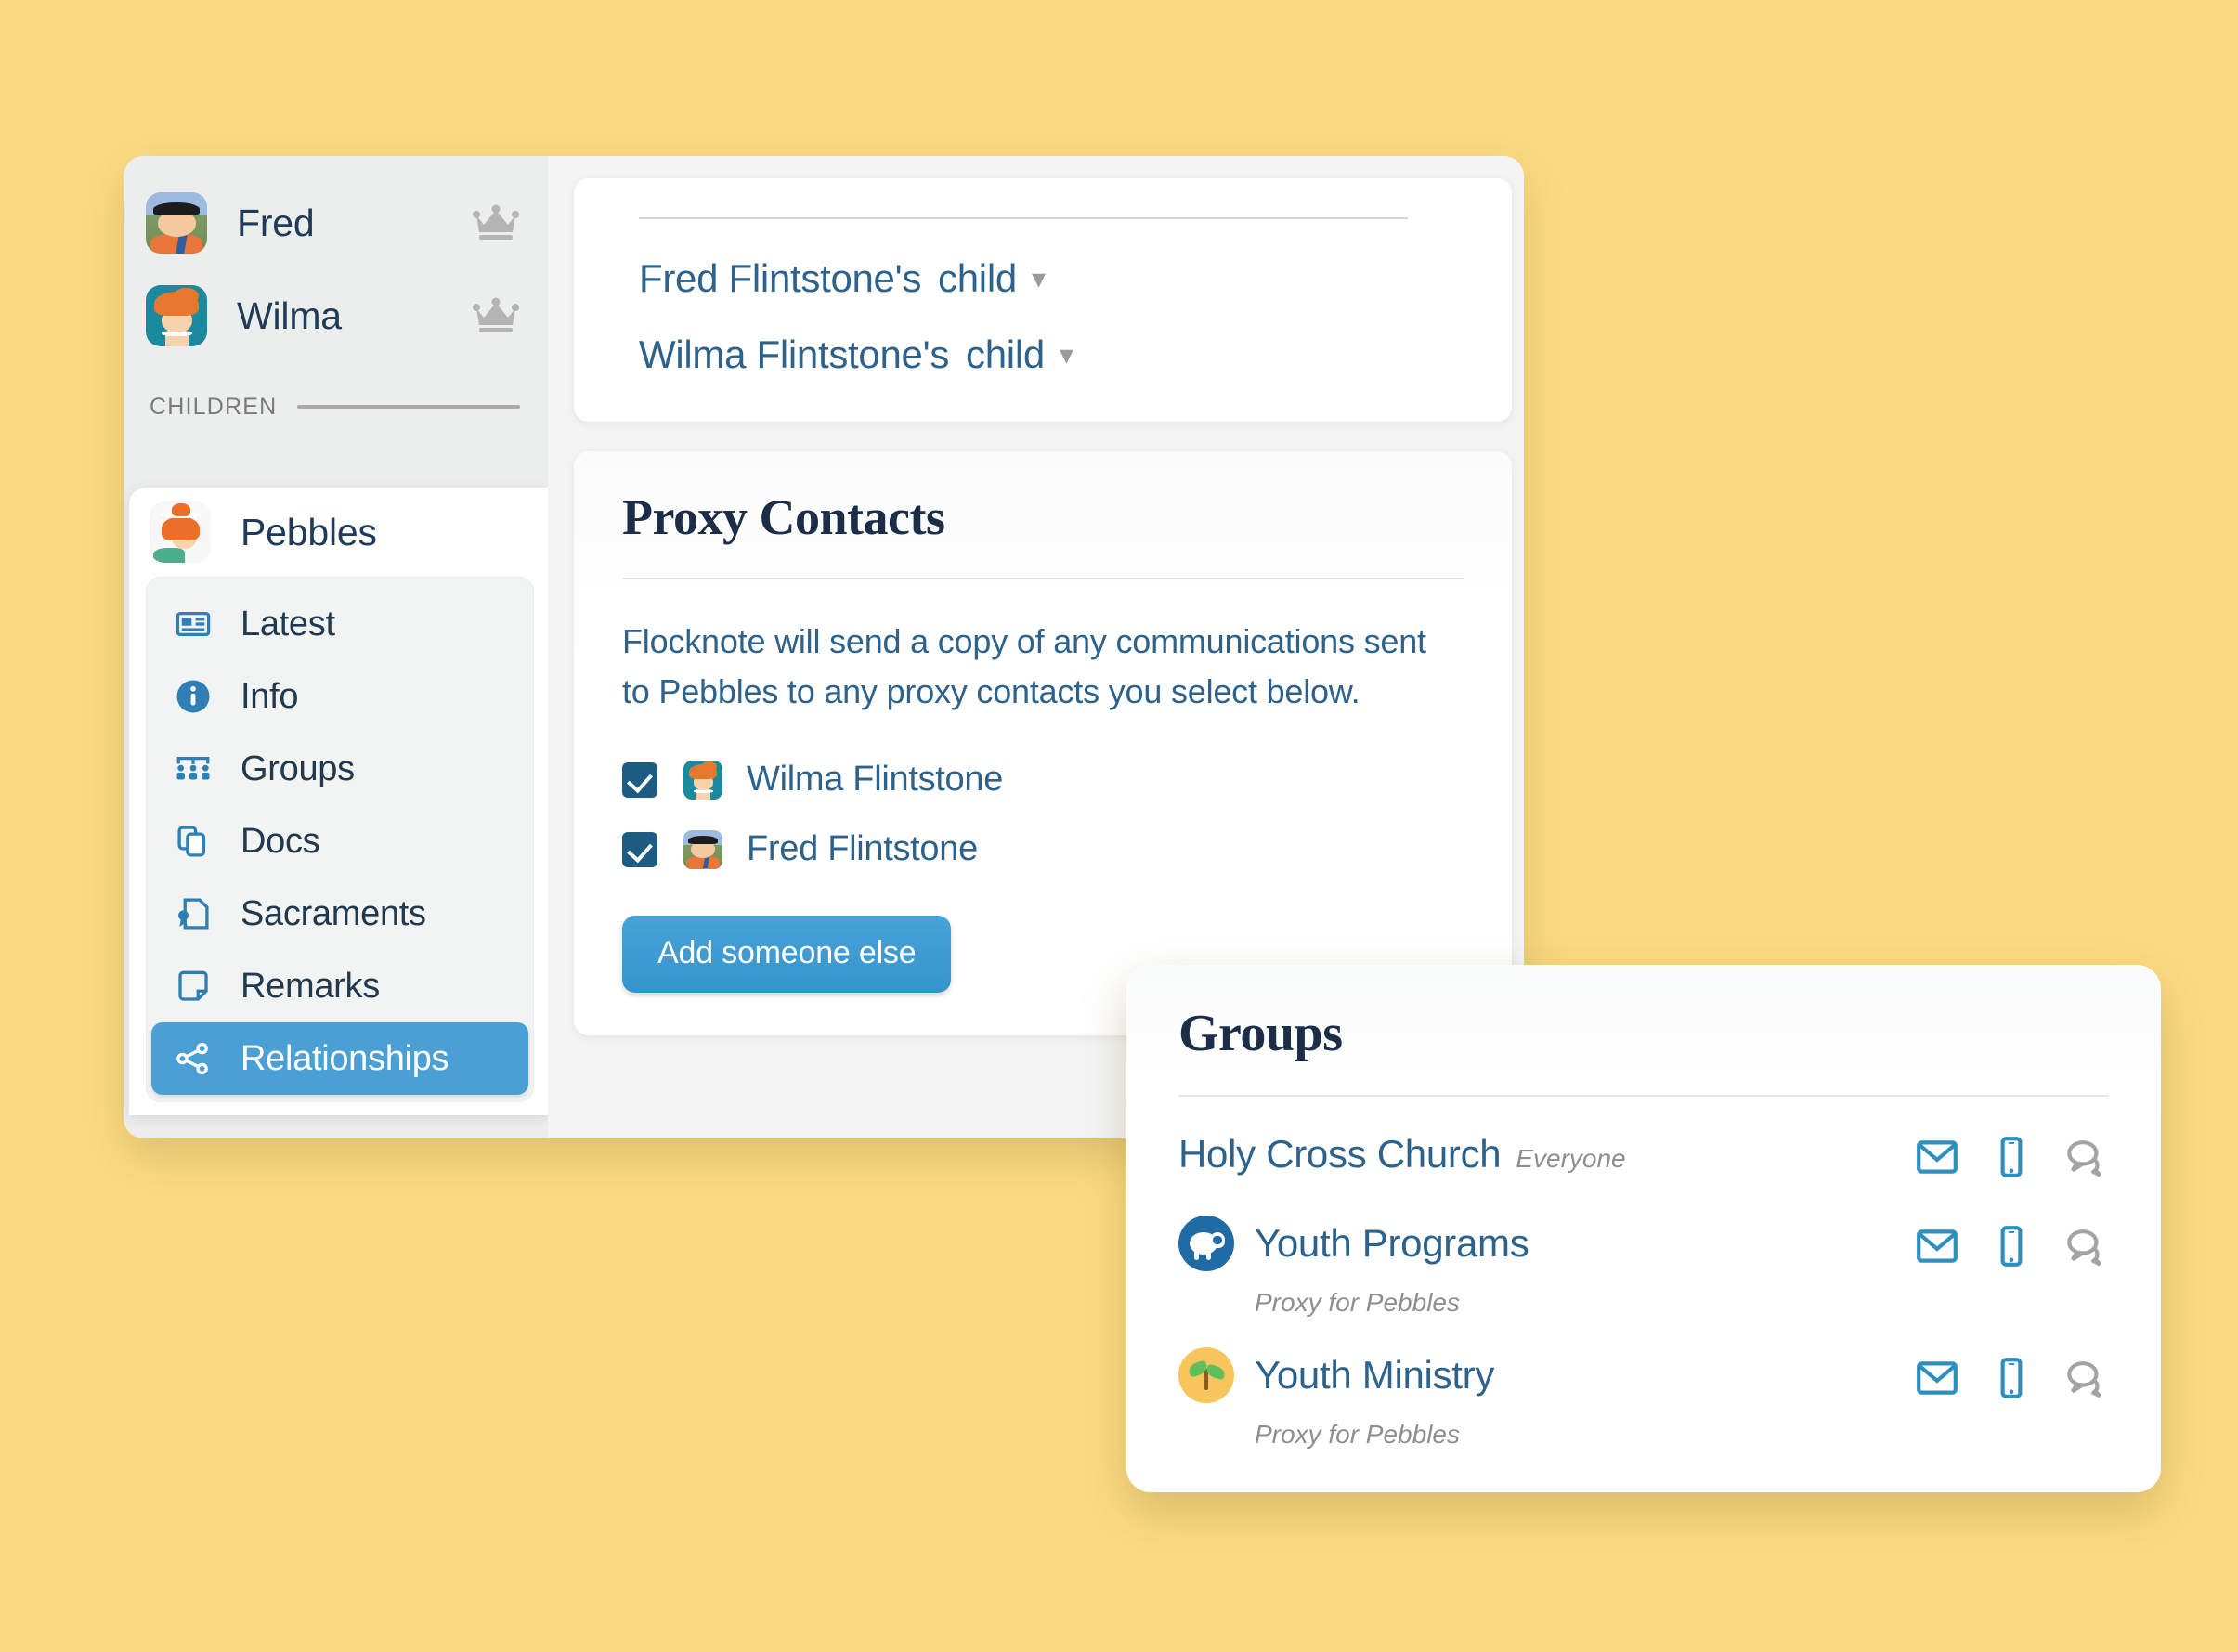 The image size is (2238, 1652). I want to click on list-item: Fred Flintstone, so click(1043, 849).